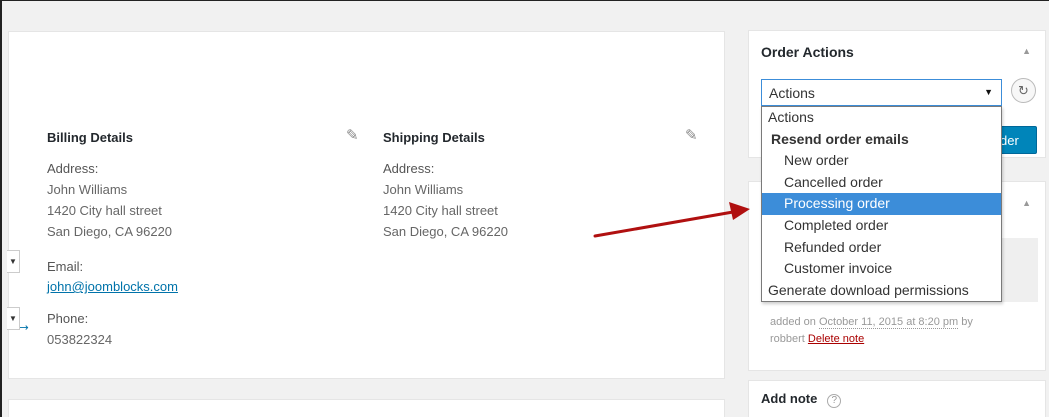 Image resolution: width=1049 pixels, height=417 pixels. Describe the element at coordinates (352, 135) in the screenshot. I see `edit-billing-pencil-icon: ✎` at that location.